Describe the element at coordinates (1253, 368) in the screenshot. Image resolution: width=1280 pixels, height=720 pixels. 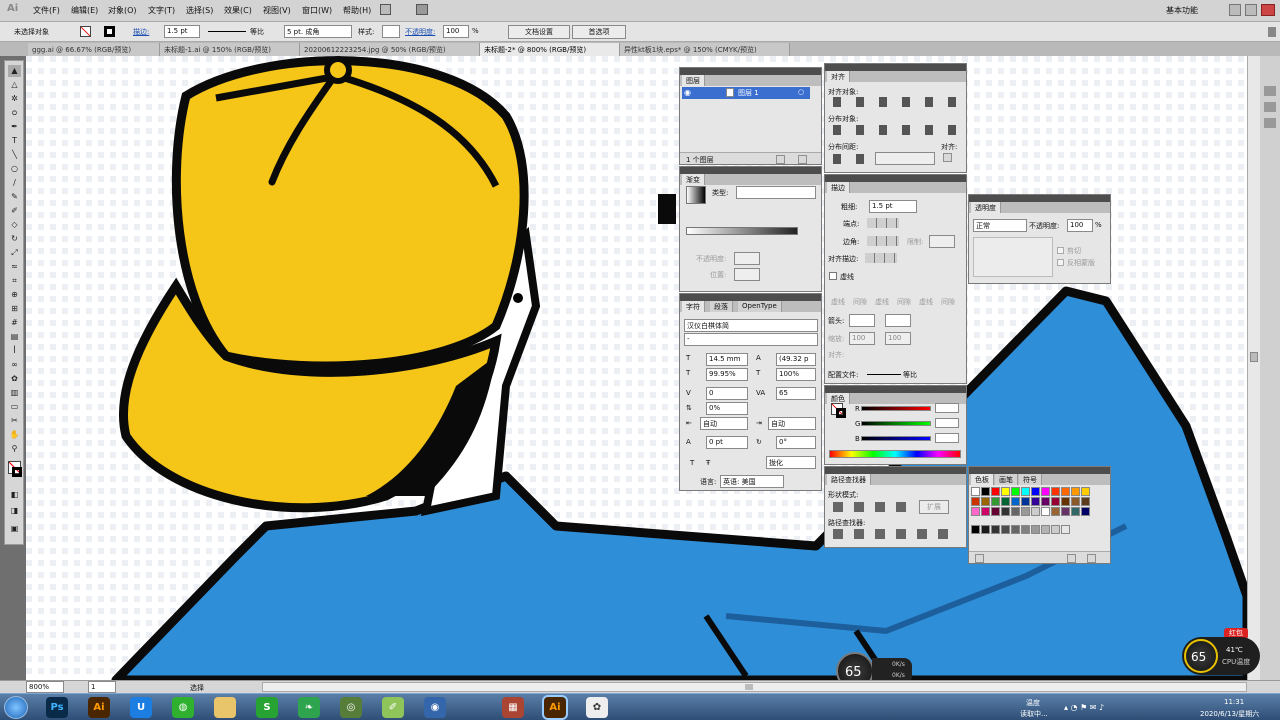
I see `vertical-scrollbar` at that location.